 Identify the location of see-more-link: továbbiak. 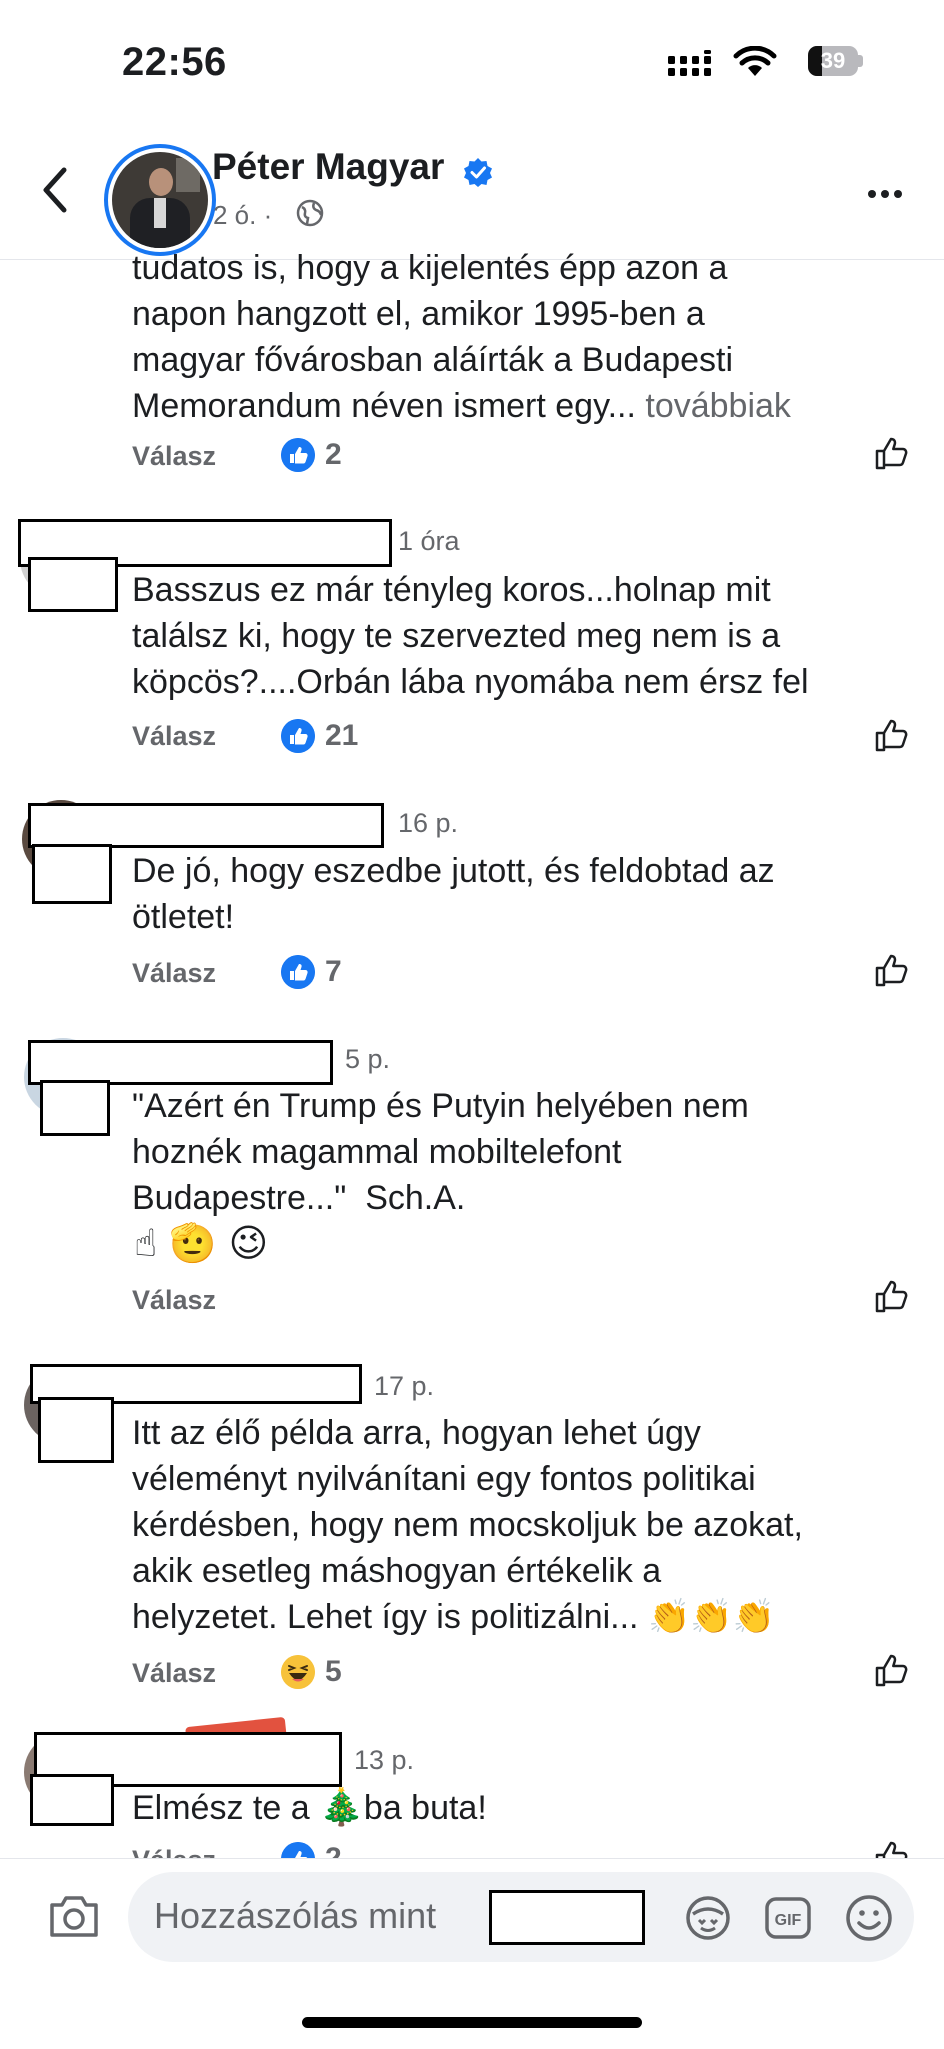
(718, 406).